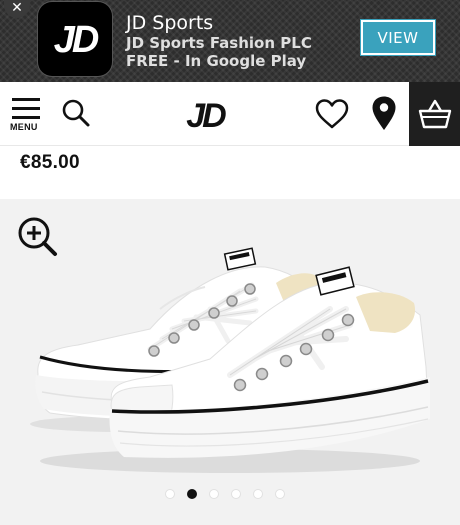  I want to click on menu-label: MENU, so click(24, 127).